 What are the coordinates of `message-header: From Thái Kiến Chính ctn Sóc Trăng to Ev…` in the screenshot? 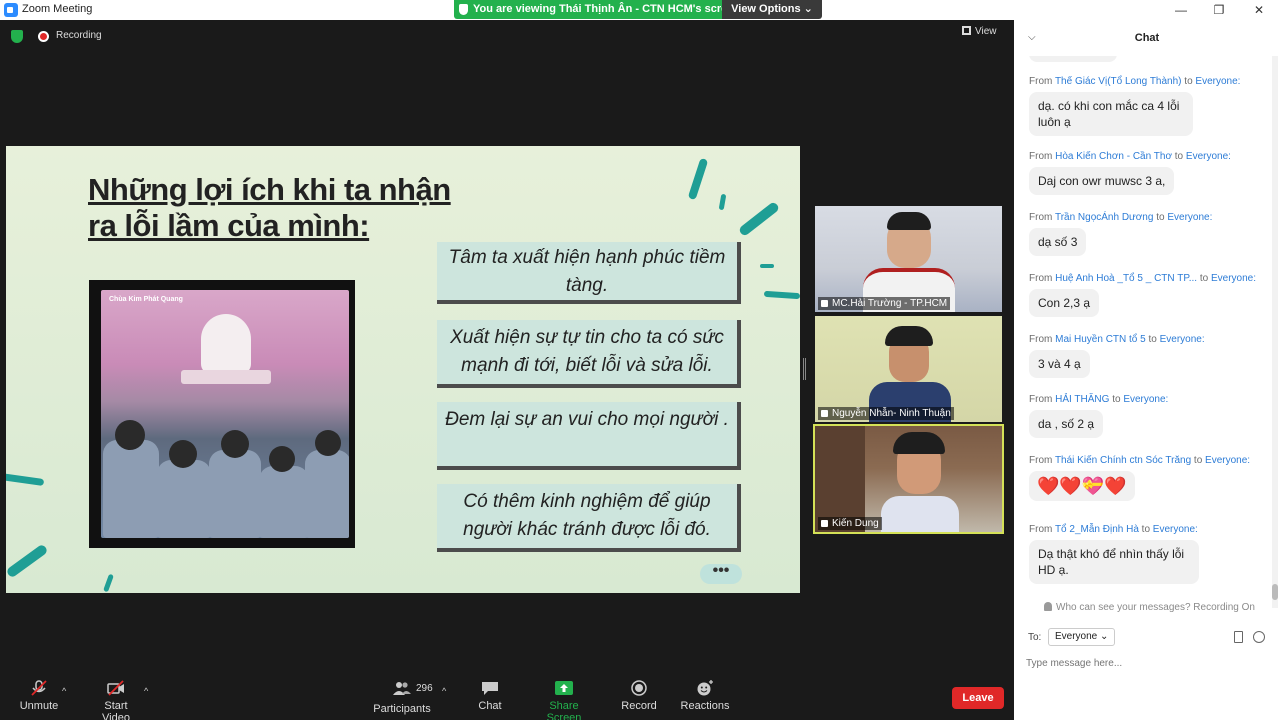 It's located at (1140, 460).